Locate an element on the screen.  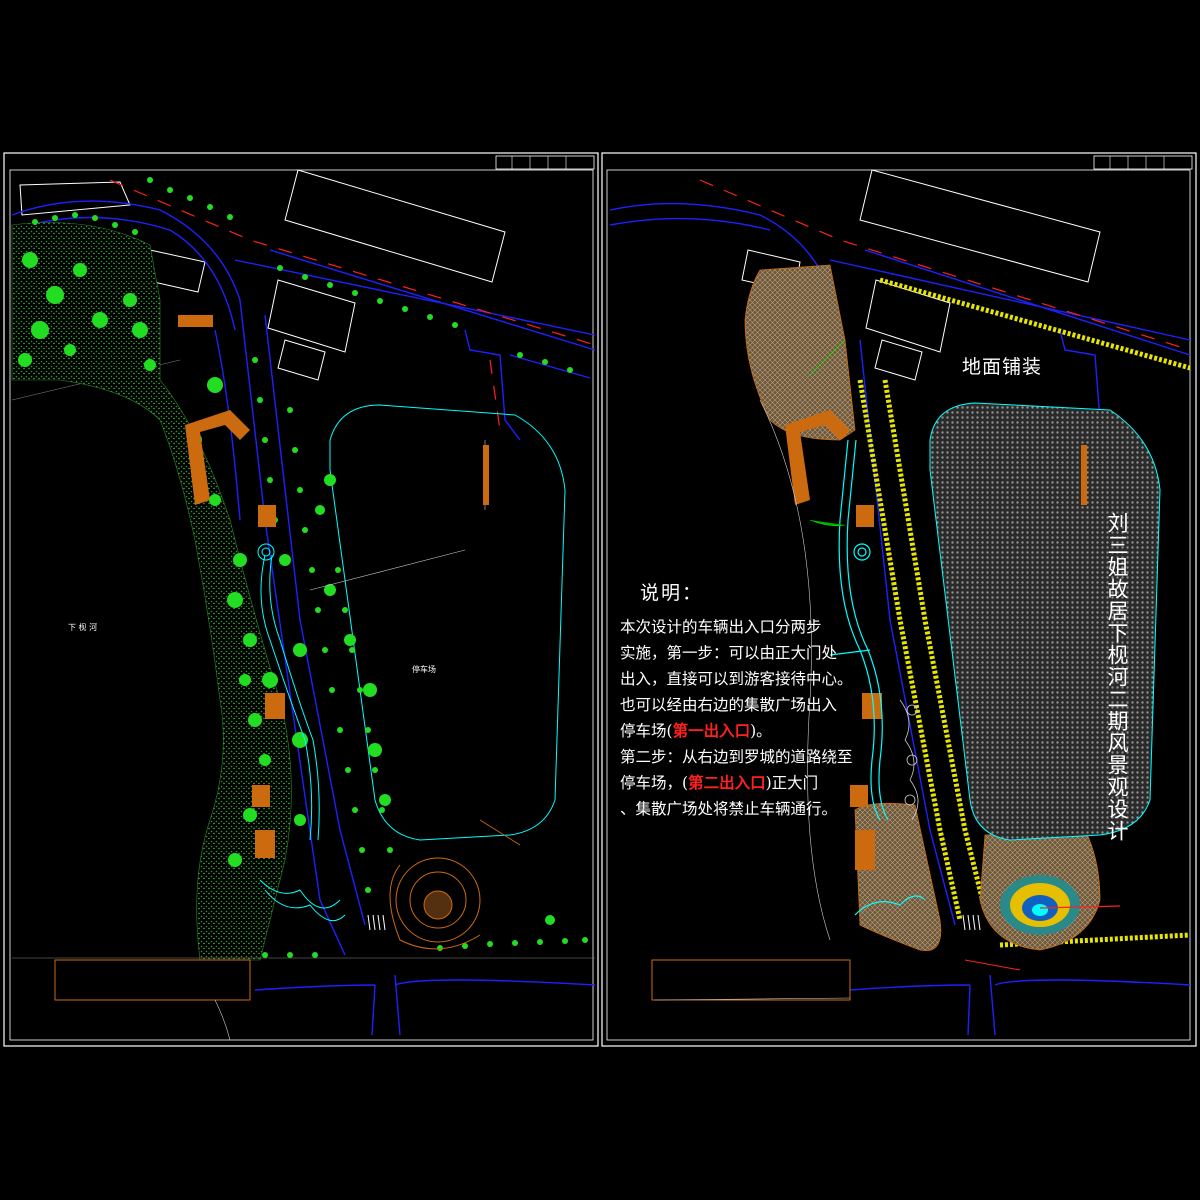
ground-paving-label: 地面铺装 is located at coordinates (1002, 367).